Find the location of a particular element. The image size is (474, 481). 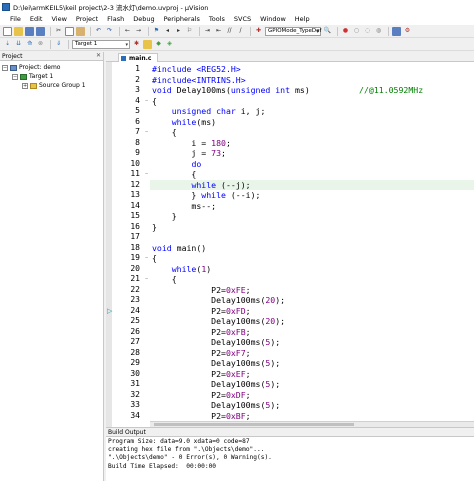

code-line: P2=0xDF; is located at coordinates (201, 395).